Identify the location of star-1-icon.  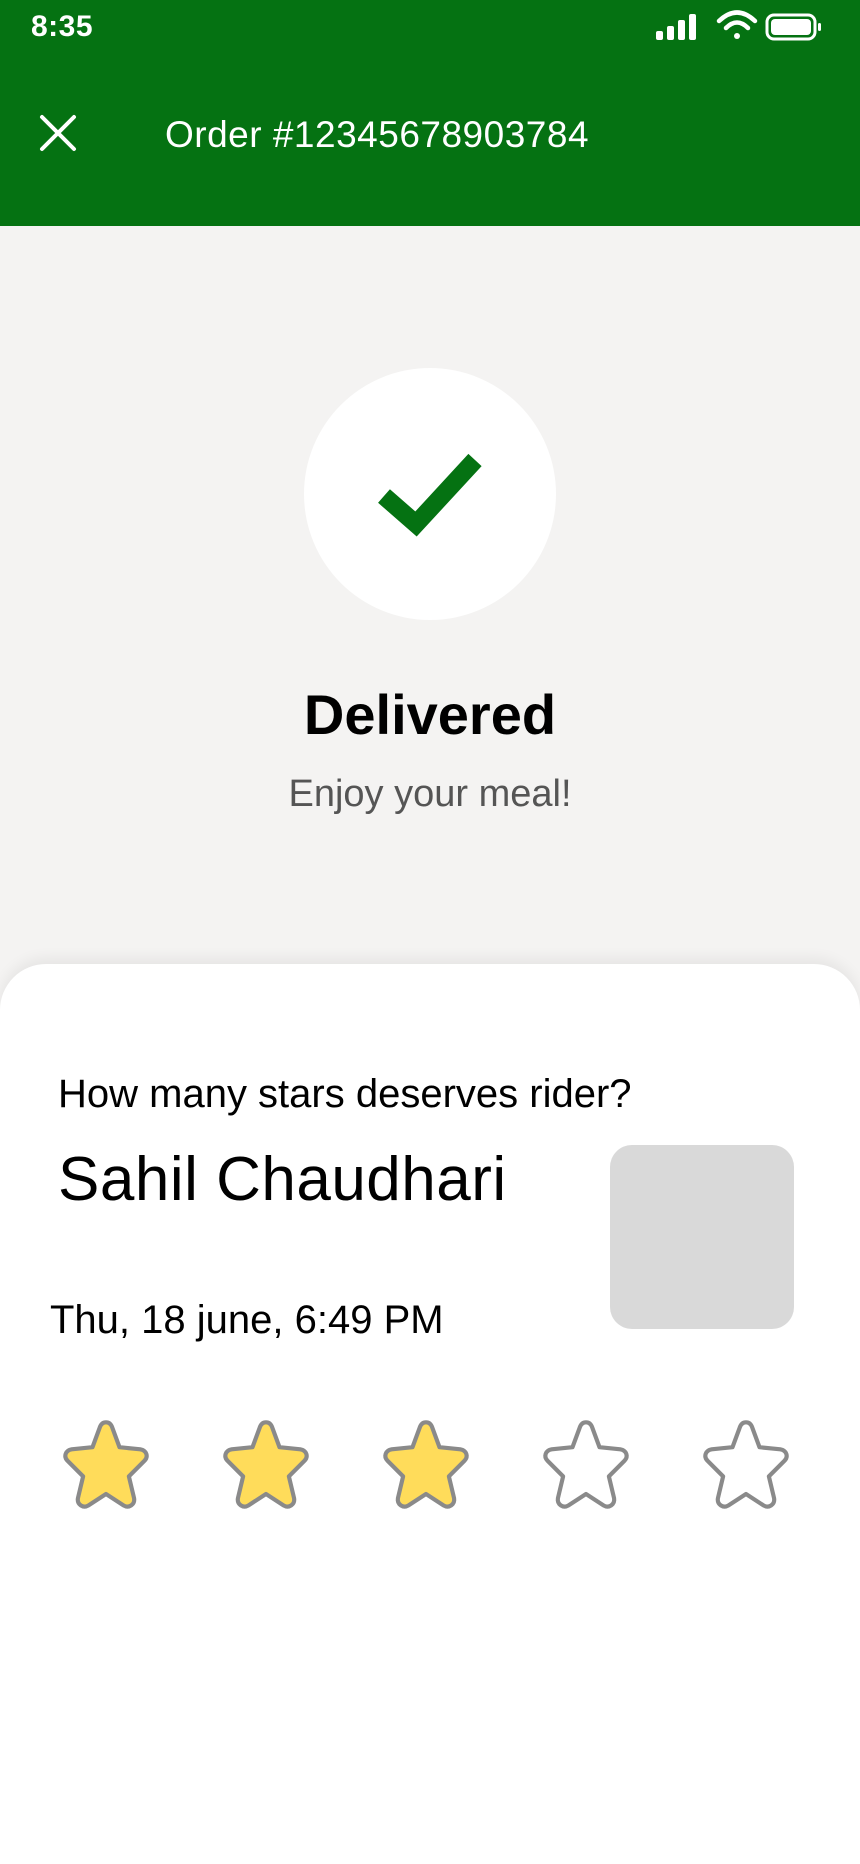
(106, 1467).